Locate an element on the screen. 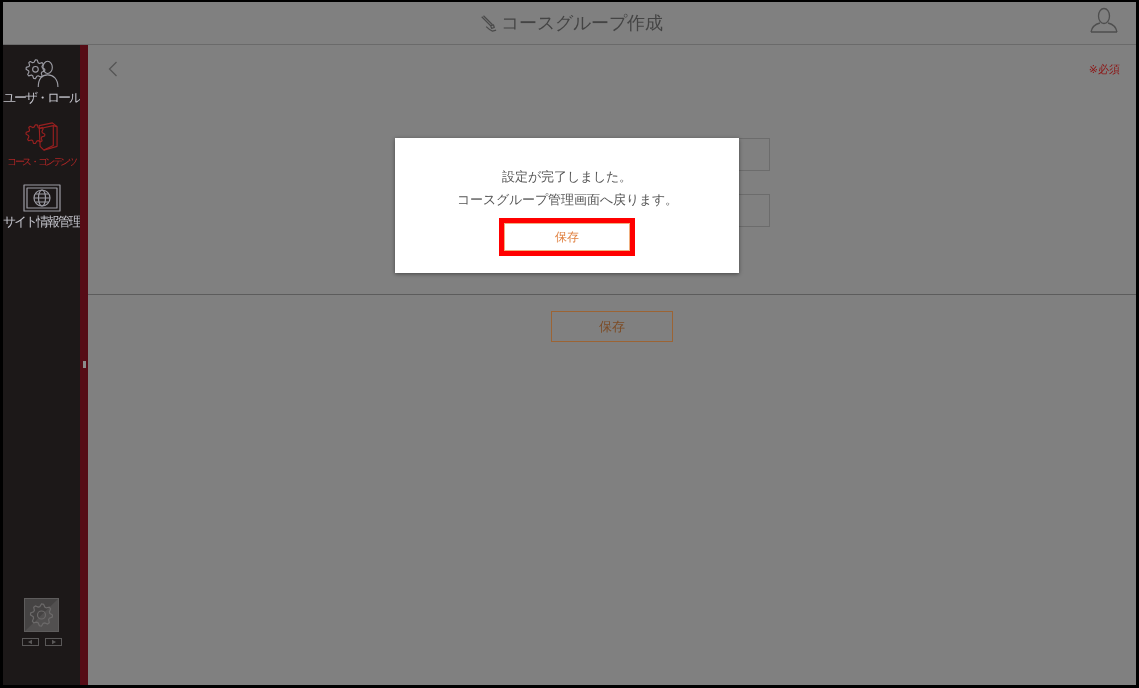 This screenshot has height=688, width=1139. globe-monitor-icon is located at coordinates (41, 198).